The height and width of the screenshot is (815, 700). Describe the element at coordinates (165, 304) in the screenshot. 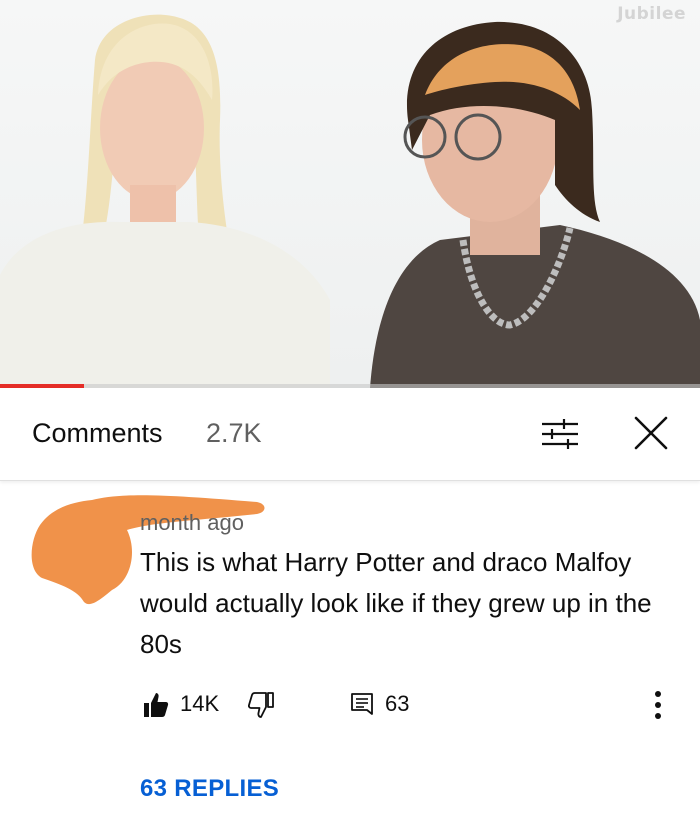

I see `left-person-shirt` at that location.